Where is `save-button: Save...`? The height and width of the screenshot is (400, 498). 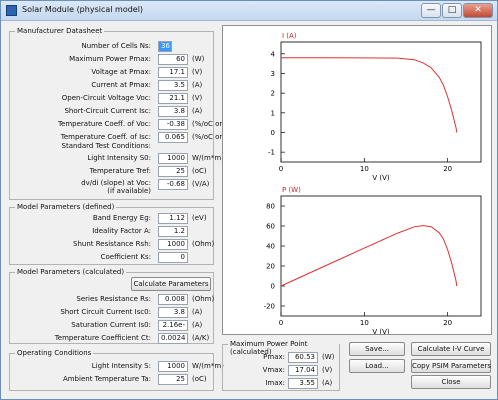
save-button: Save... is located at coordinates (377, 349).